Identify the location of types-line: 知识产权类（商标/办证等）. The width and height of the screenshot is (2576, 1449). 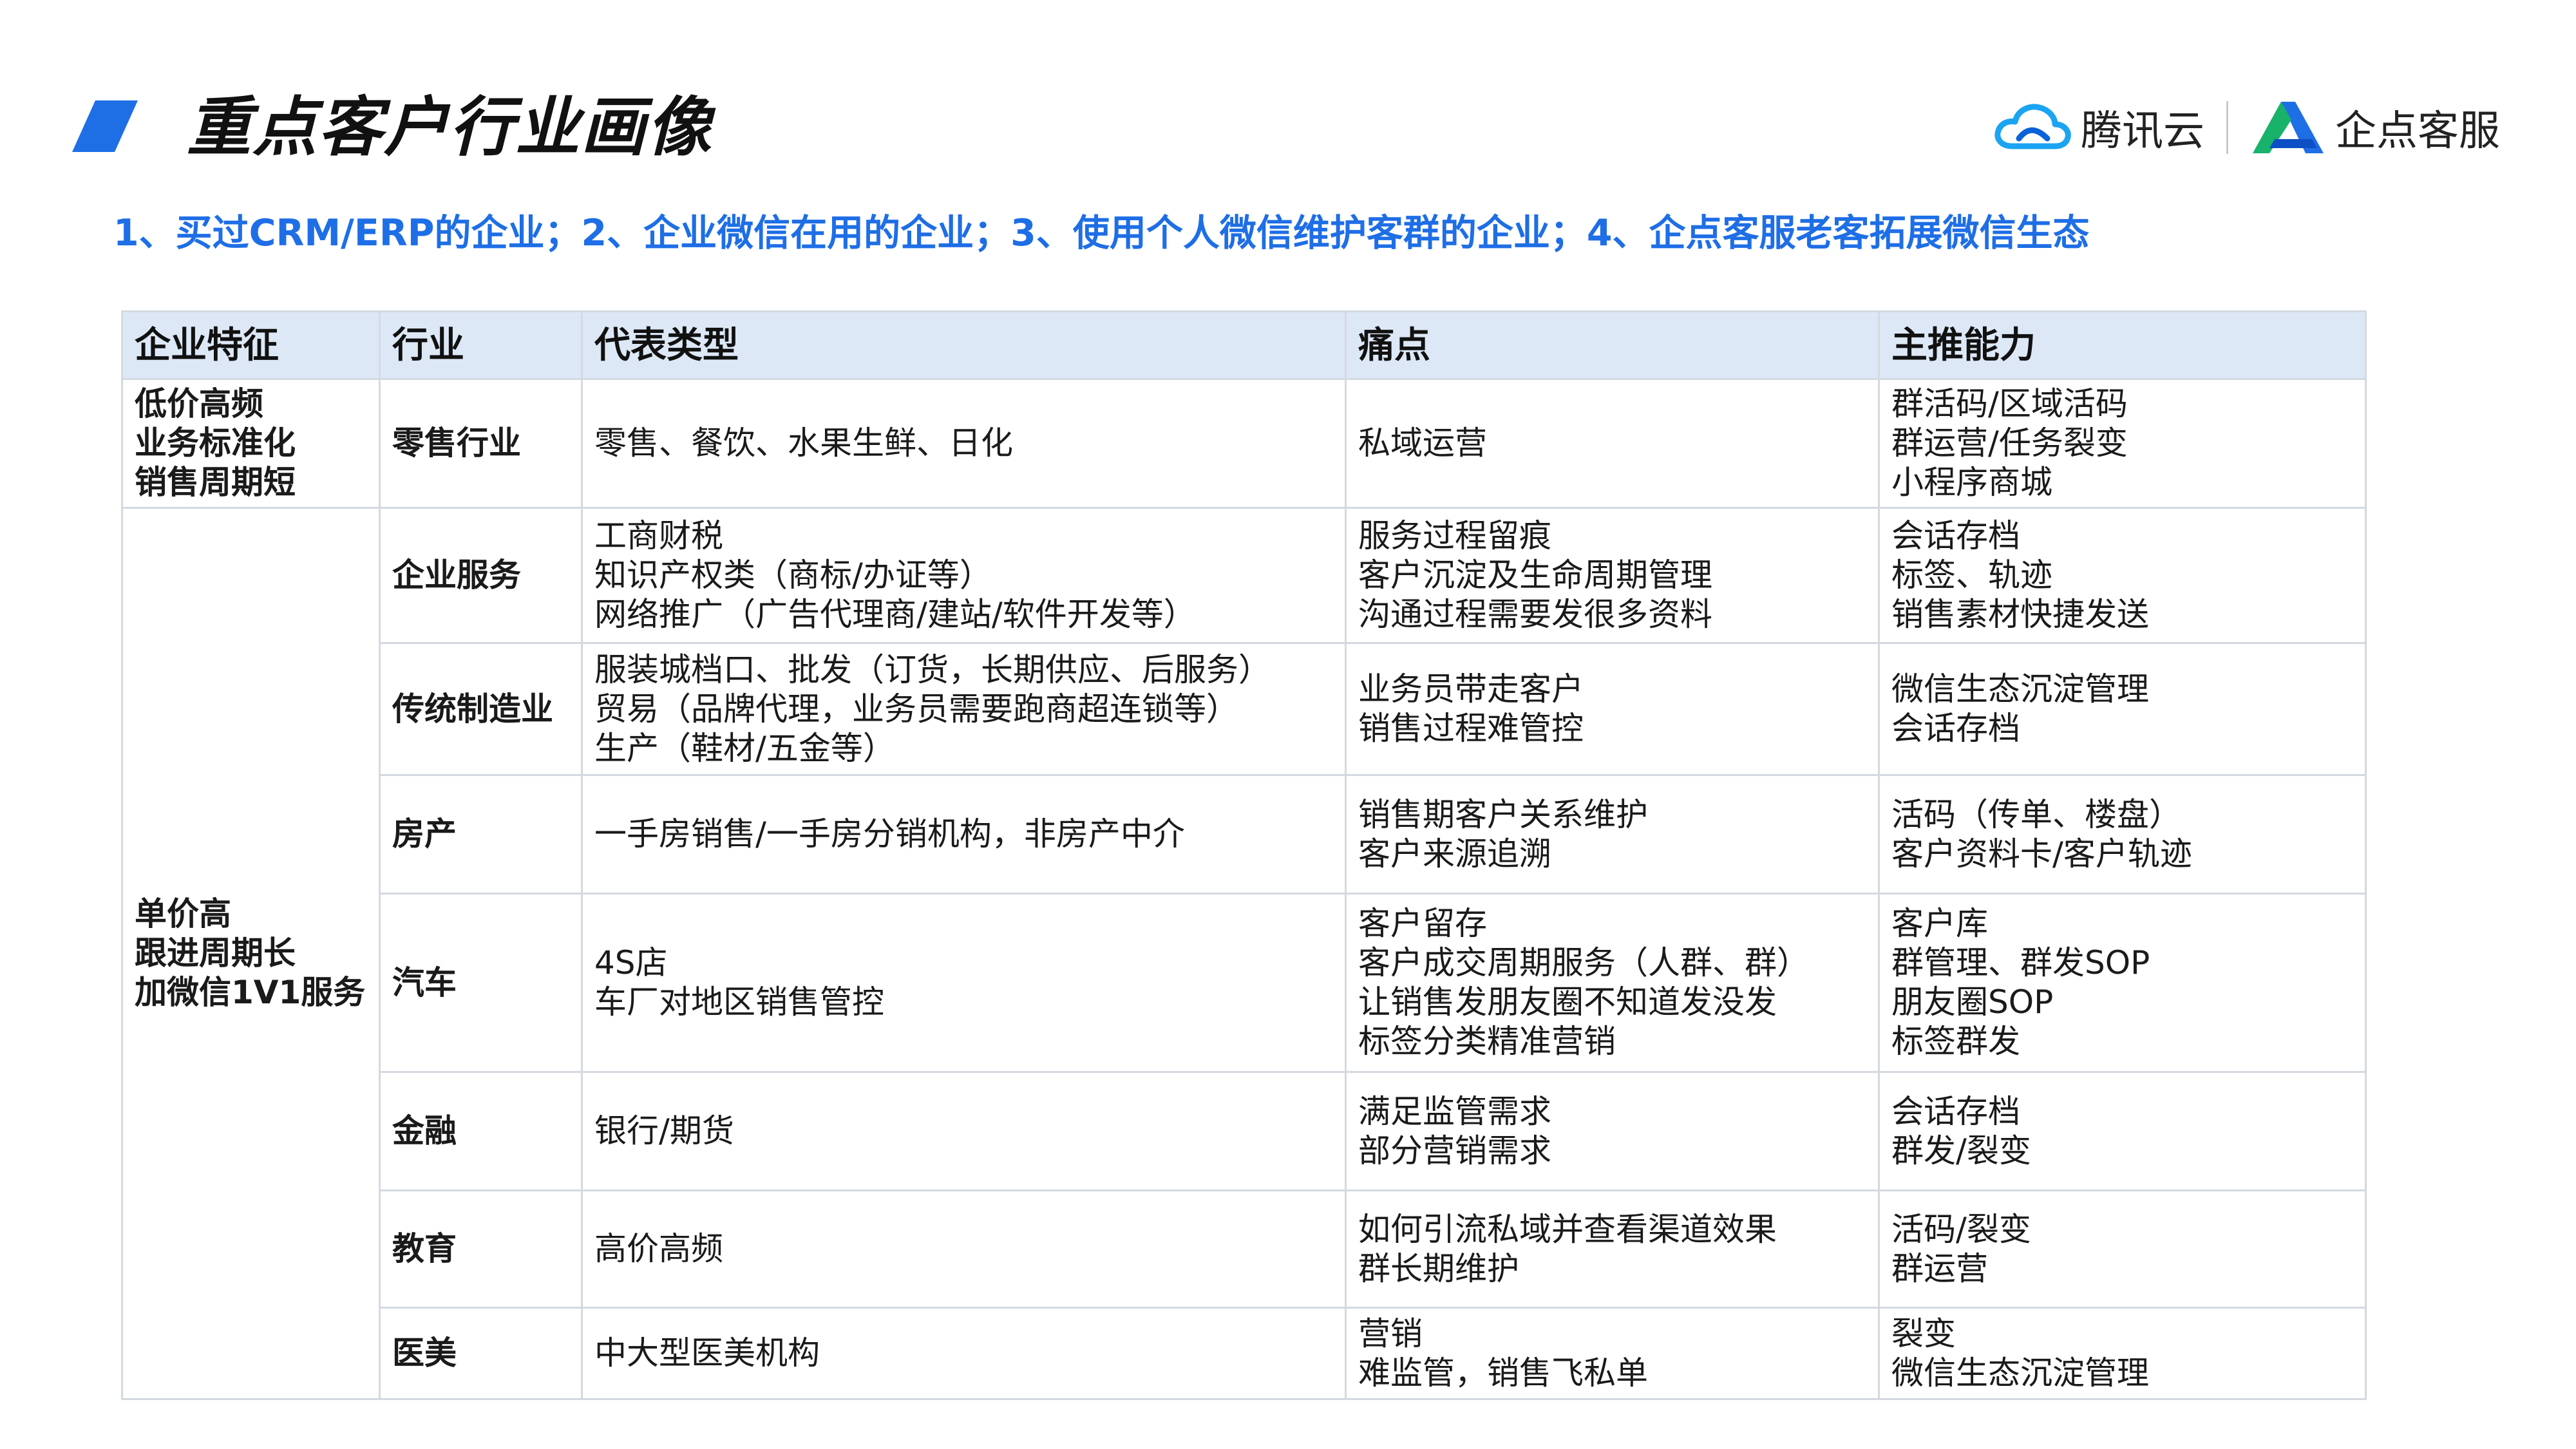
(793, 575).